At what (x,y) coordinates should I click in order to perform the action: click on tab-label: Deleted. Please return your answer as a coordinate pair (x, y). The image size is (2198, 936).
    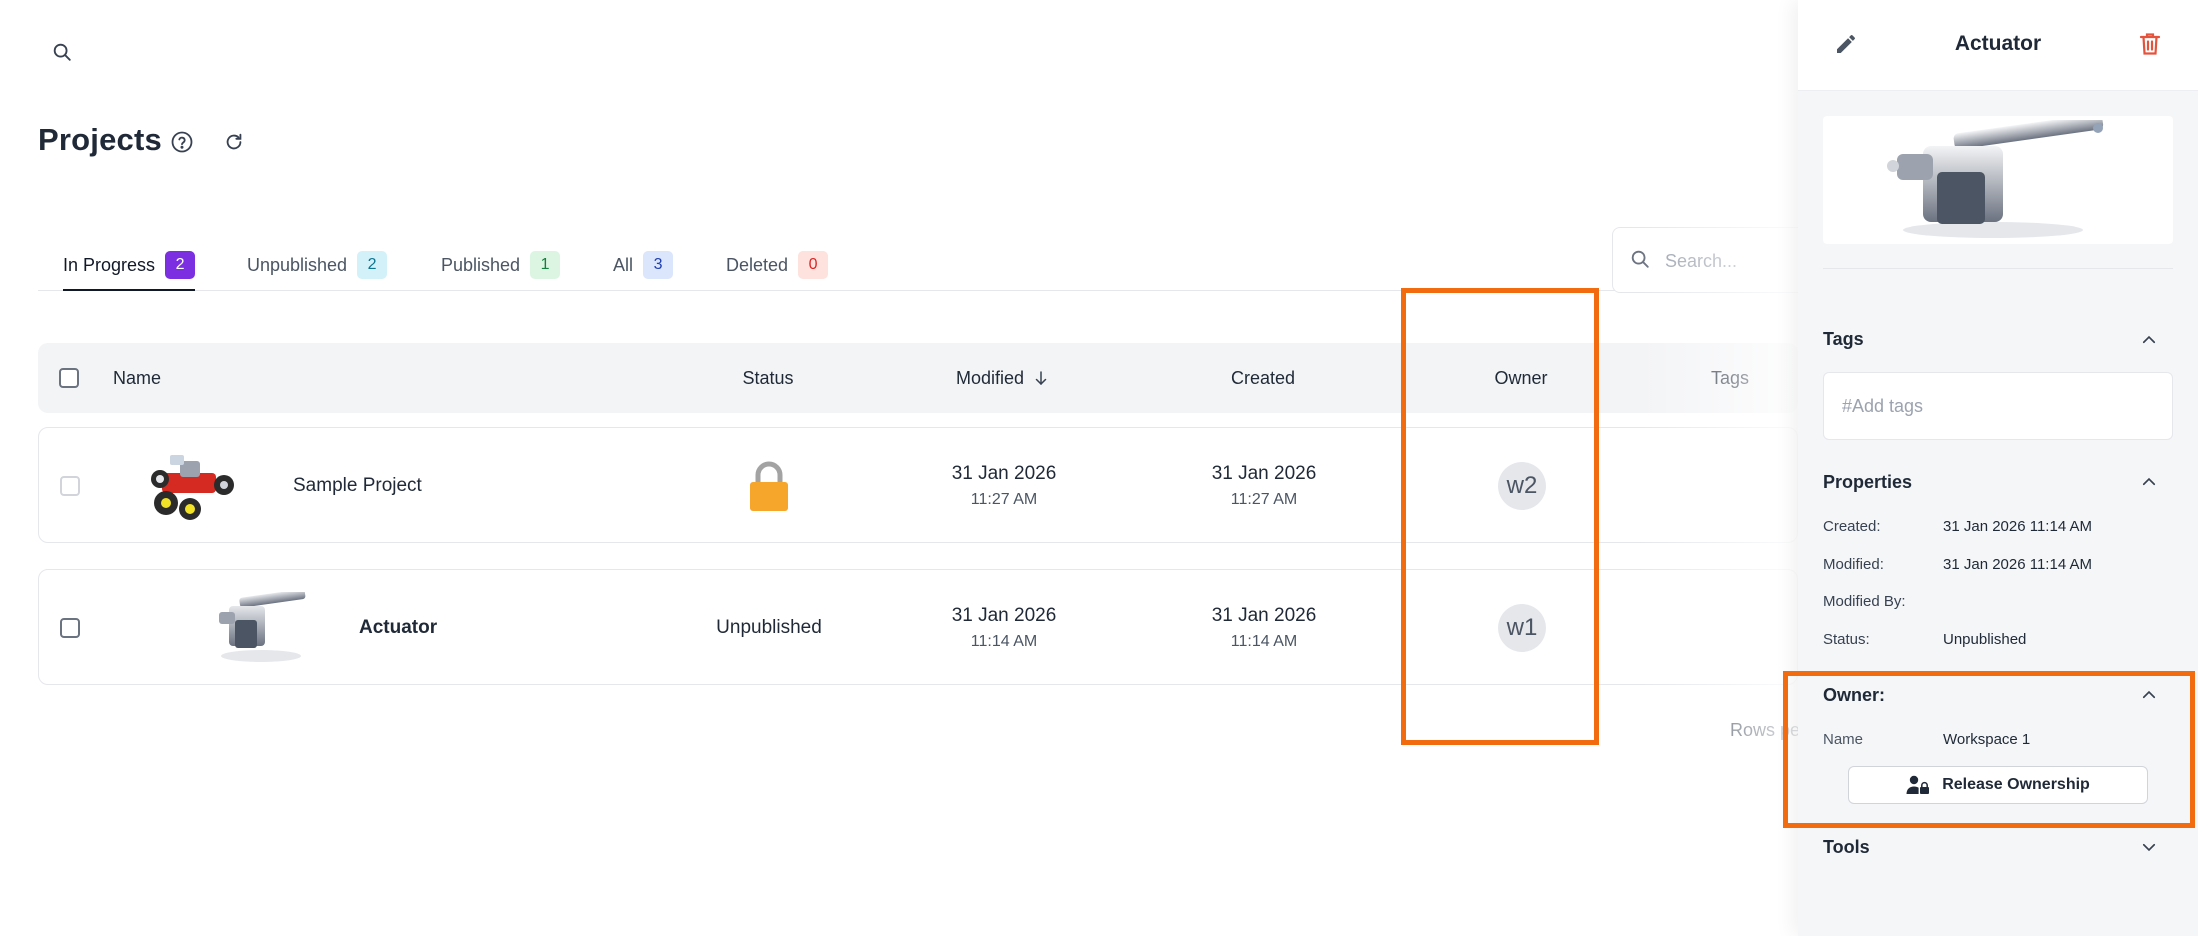
    Looking at the image, I should click on (757, 264).